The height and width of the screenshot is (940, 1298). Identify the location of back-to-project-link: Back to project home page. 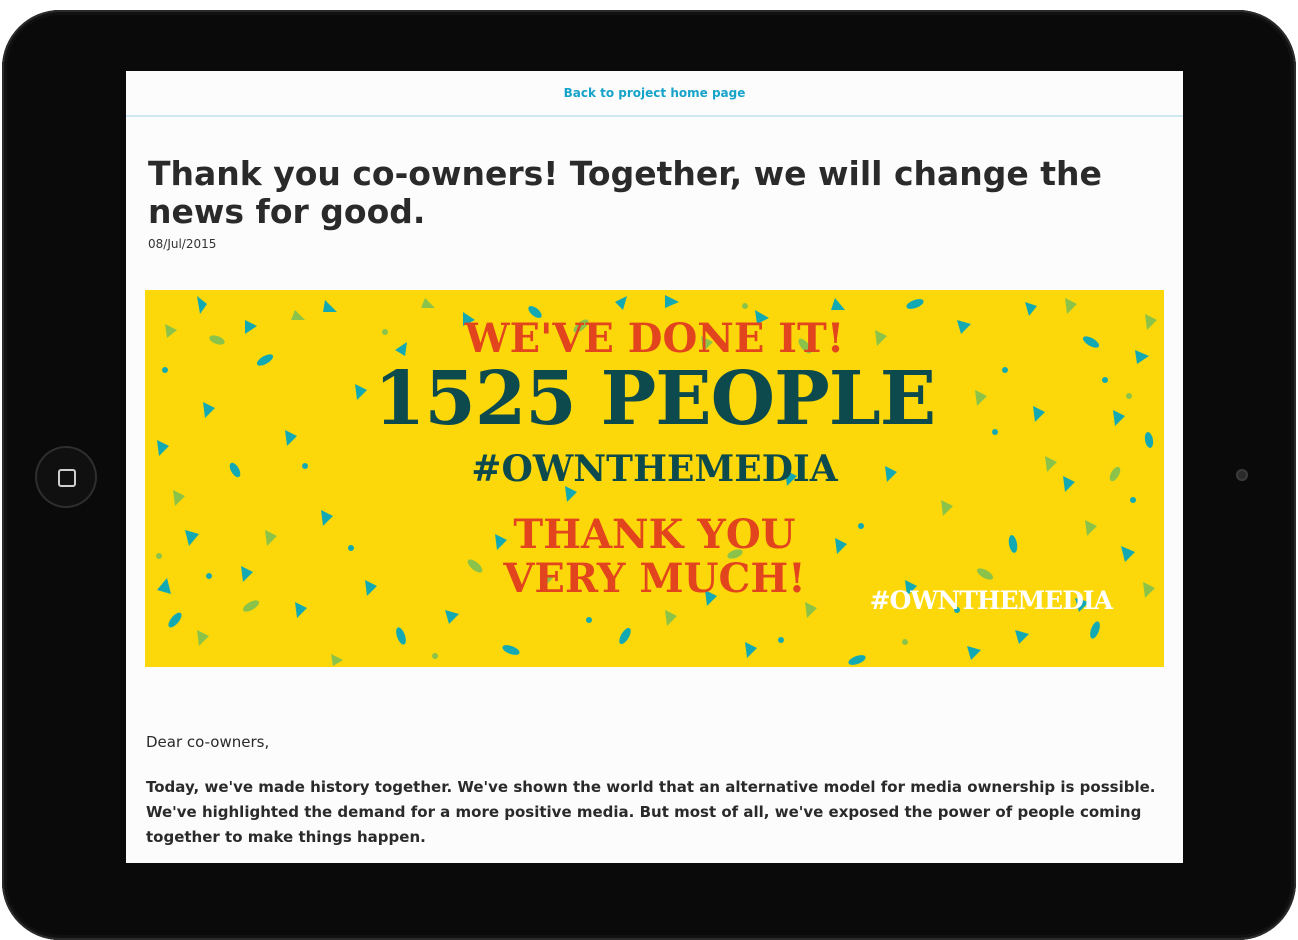
(655, 93).